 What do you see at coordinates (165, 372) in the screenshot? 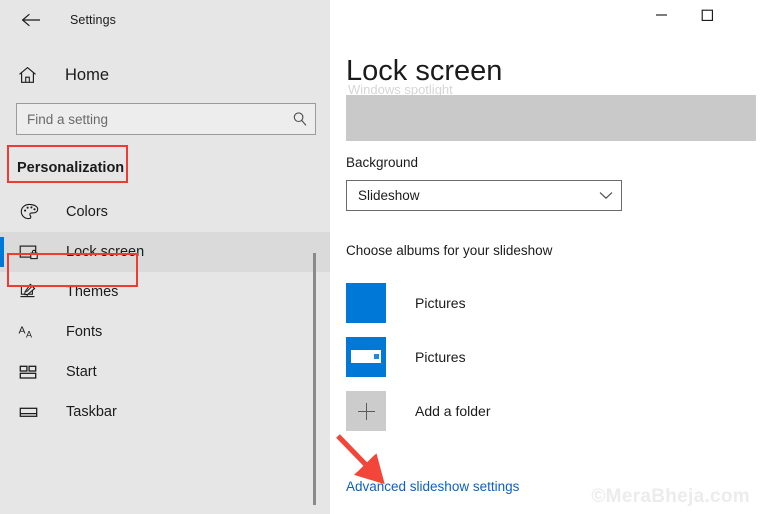
I see `sidebar-item-start: Start` at bounding box center [165, 372].